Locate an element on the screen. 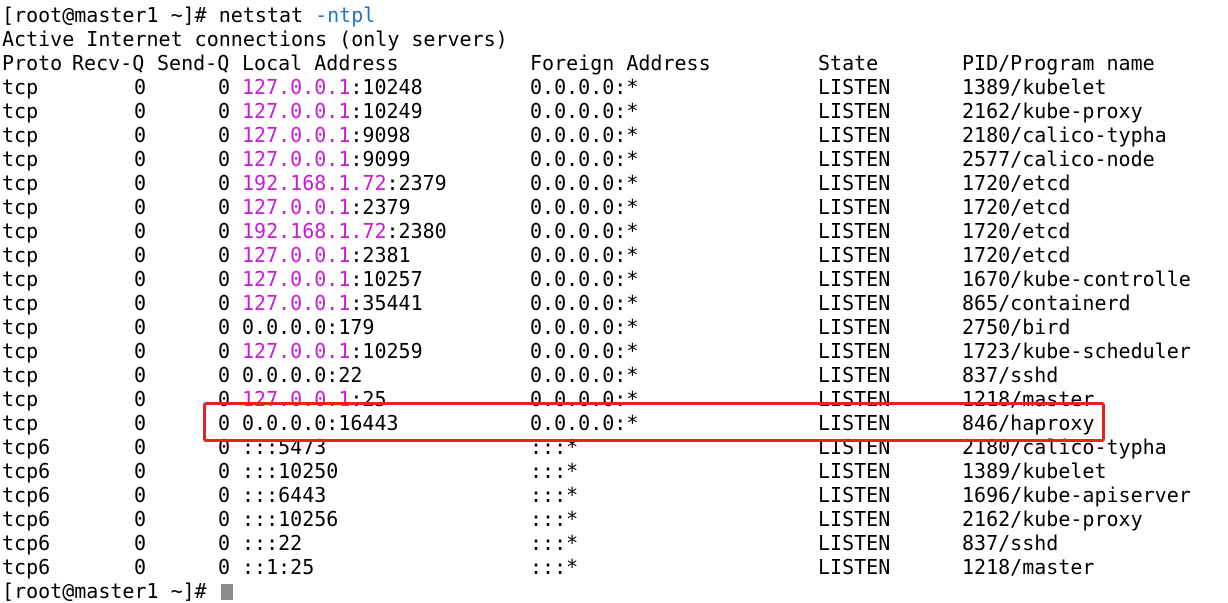 The height and width of the screenshot is (603, 1228). local-port: :::6443 is located at coordinates (284, 495).